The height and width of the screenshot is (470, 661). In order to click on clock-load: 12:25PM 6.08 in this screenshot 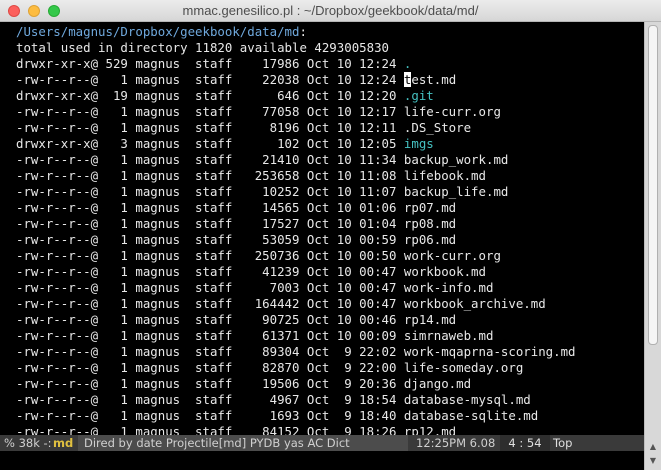, I will do `click(456, 443)`.